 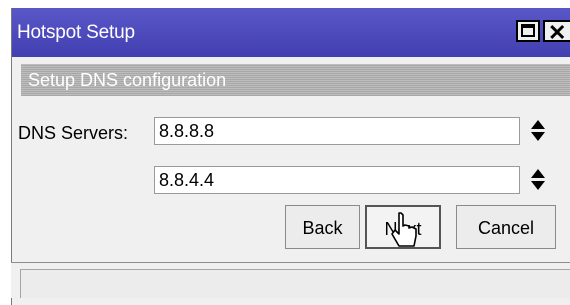 What do you see at coordinates (337, 131) in the screenshot?
I see `dns-server-1-field: 8.8.8.8` at bounding box center [337, 131].